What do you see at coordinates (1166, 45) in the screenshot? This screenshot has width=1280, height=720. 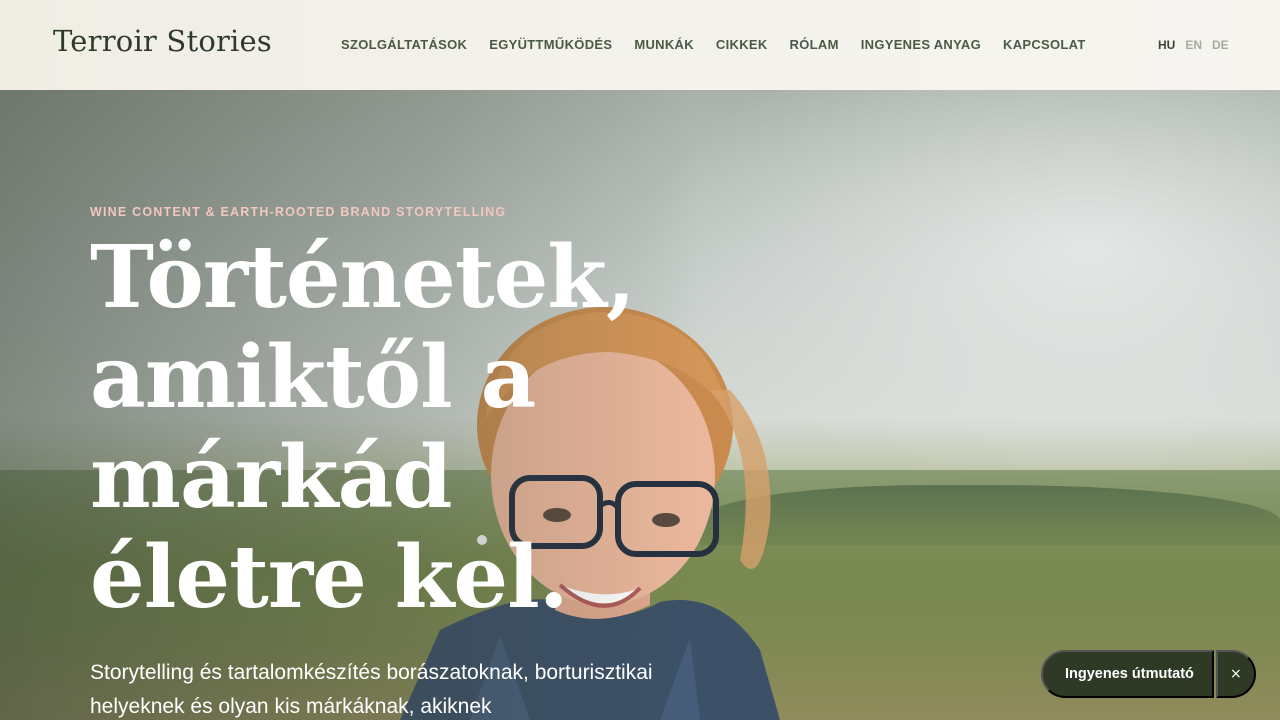 I see `lang-hu: HU` at bounding box center [1166, 45].